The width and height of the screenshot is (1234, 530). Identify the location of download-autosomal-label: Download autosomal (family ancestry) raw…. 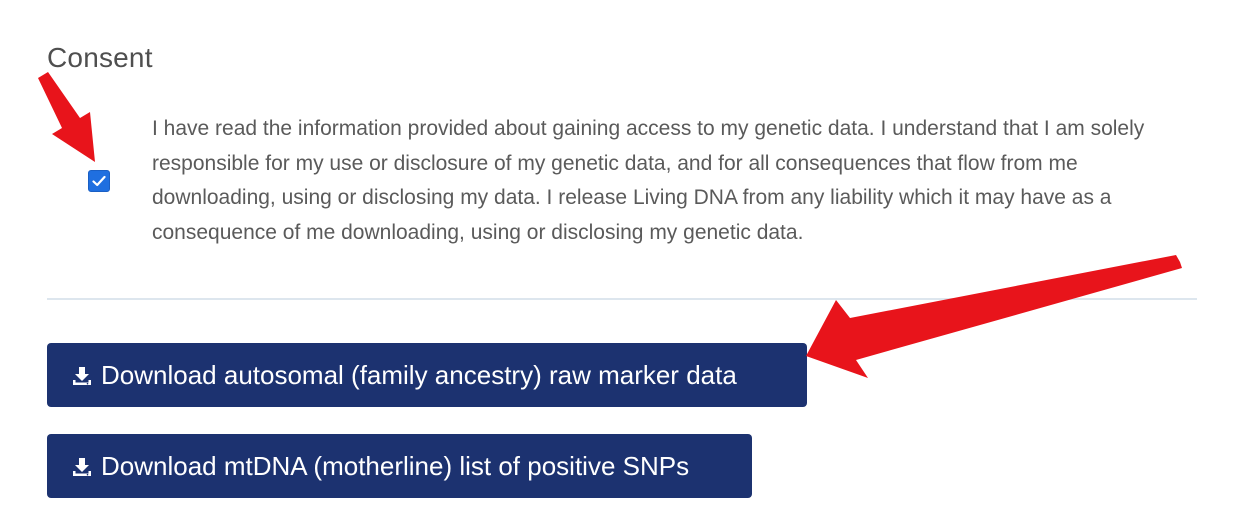
(419, 374).